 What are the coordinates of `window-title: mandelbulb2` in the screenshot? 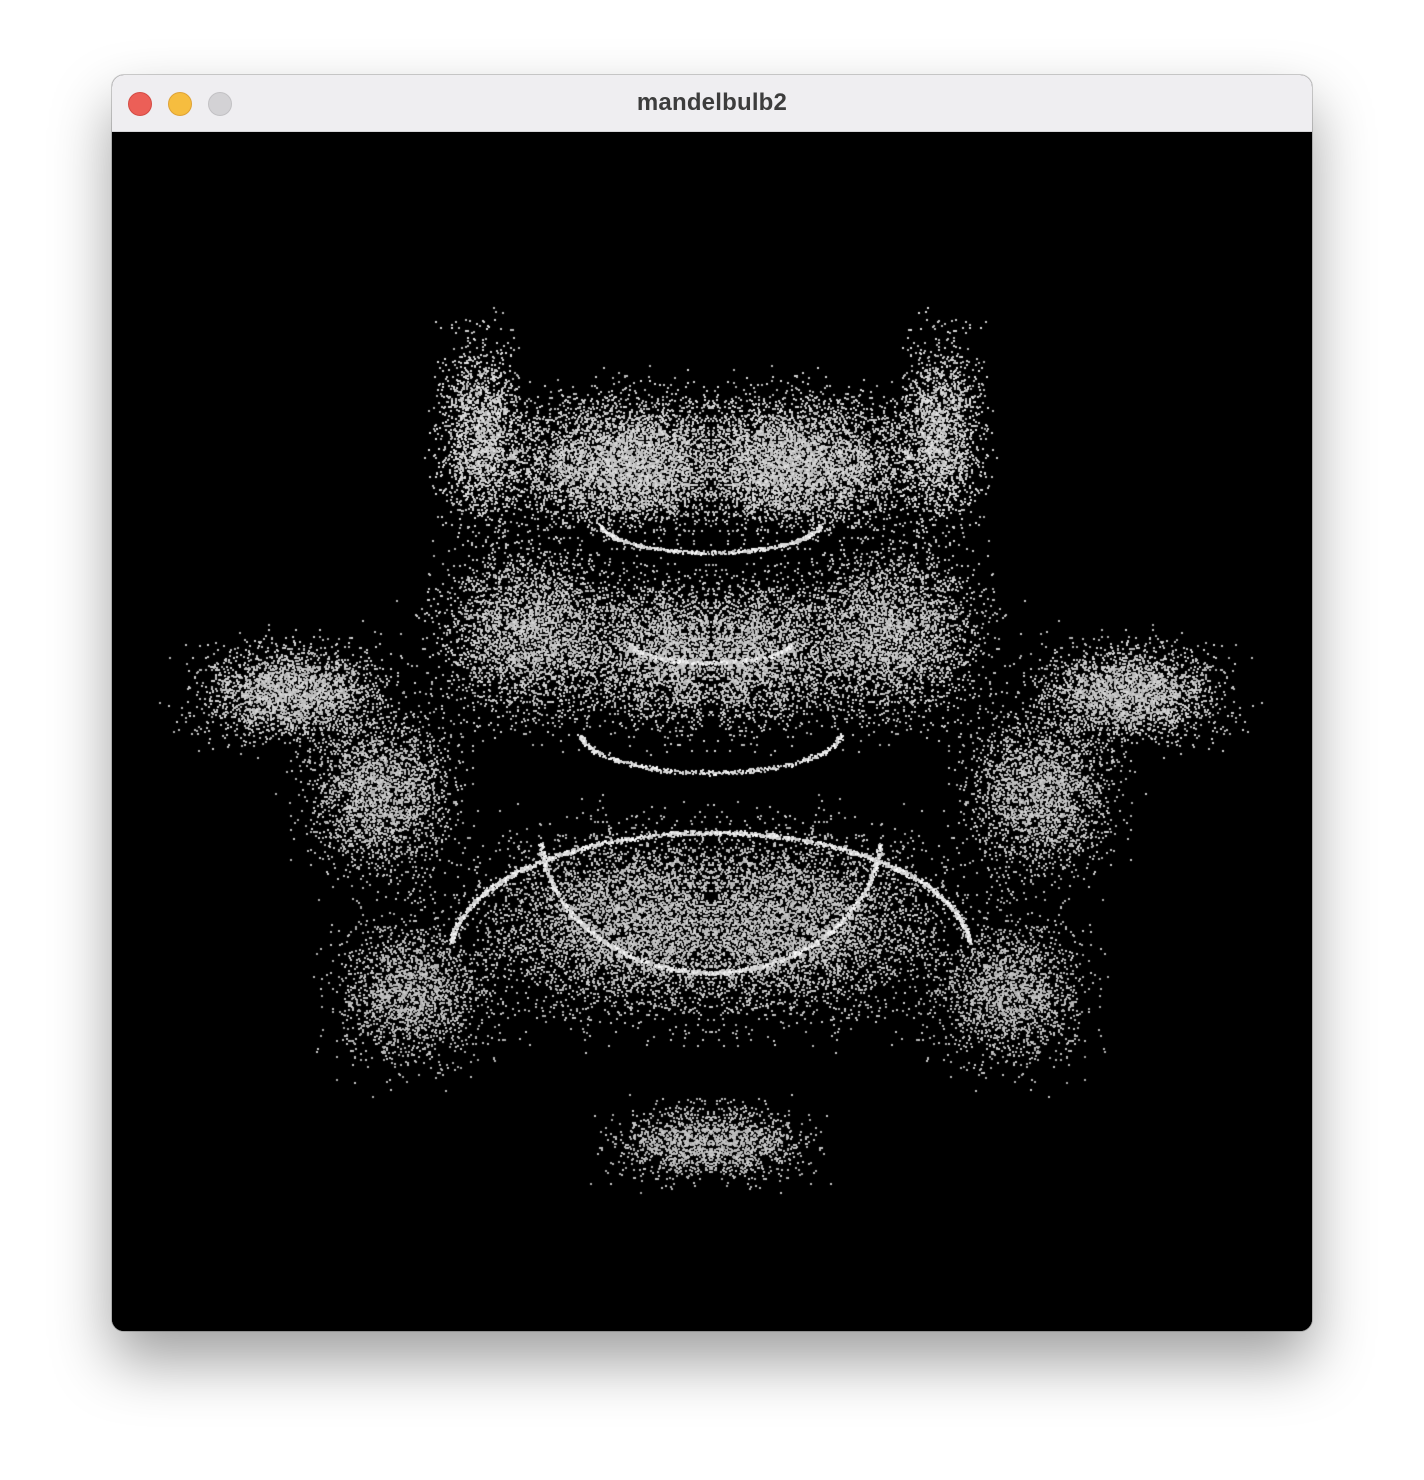 It's located at (712, 102).